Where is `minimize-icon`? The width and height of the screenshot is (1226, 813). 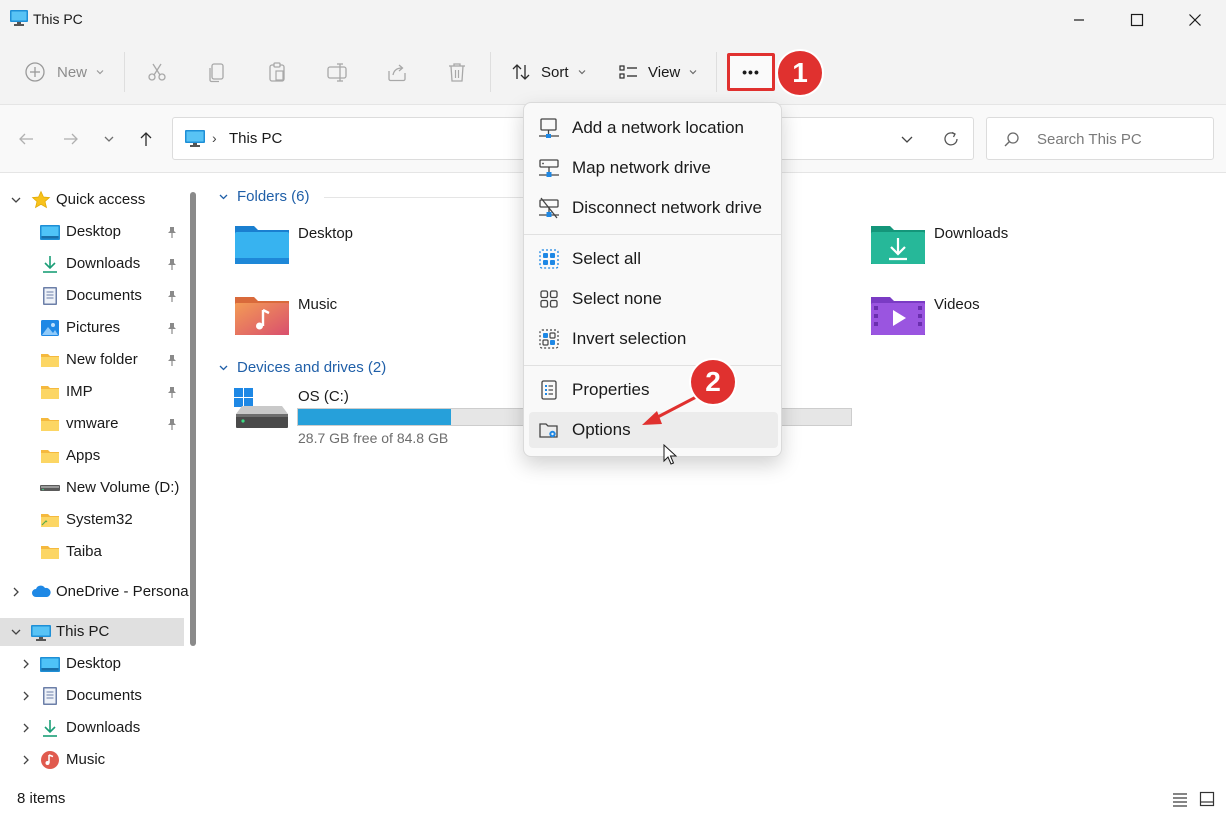 minimize-icon is located at coordinates (1079, 20).